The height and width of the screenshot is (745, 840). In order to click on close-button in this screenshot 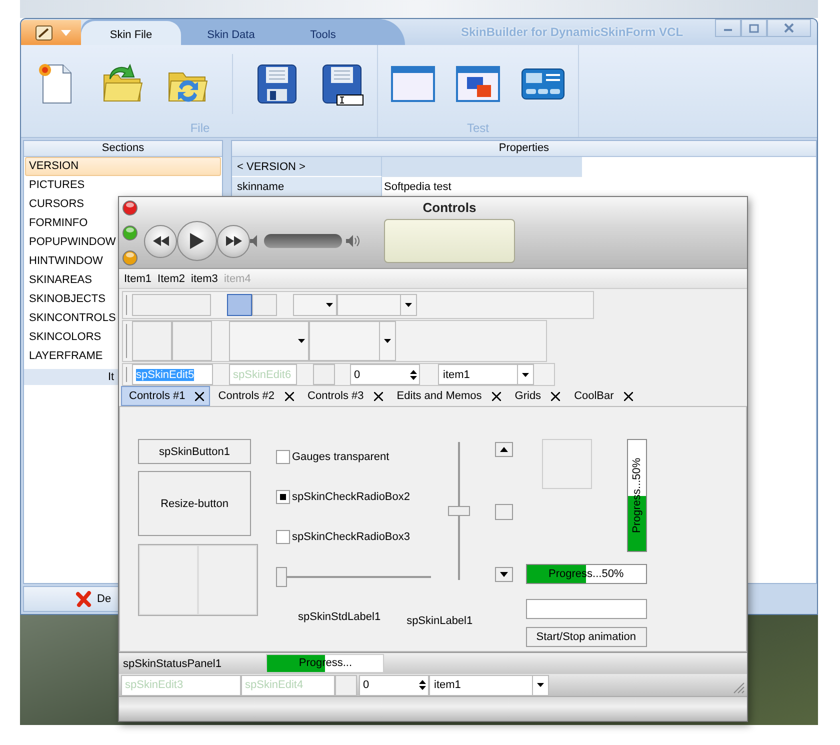, I will do `click(789, 28)`.